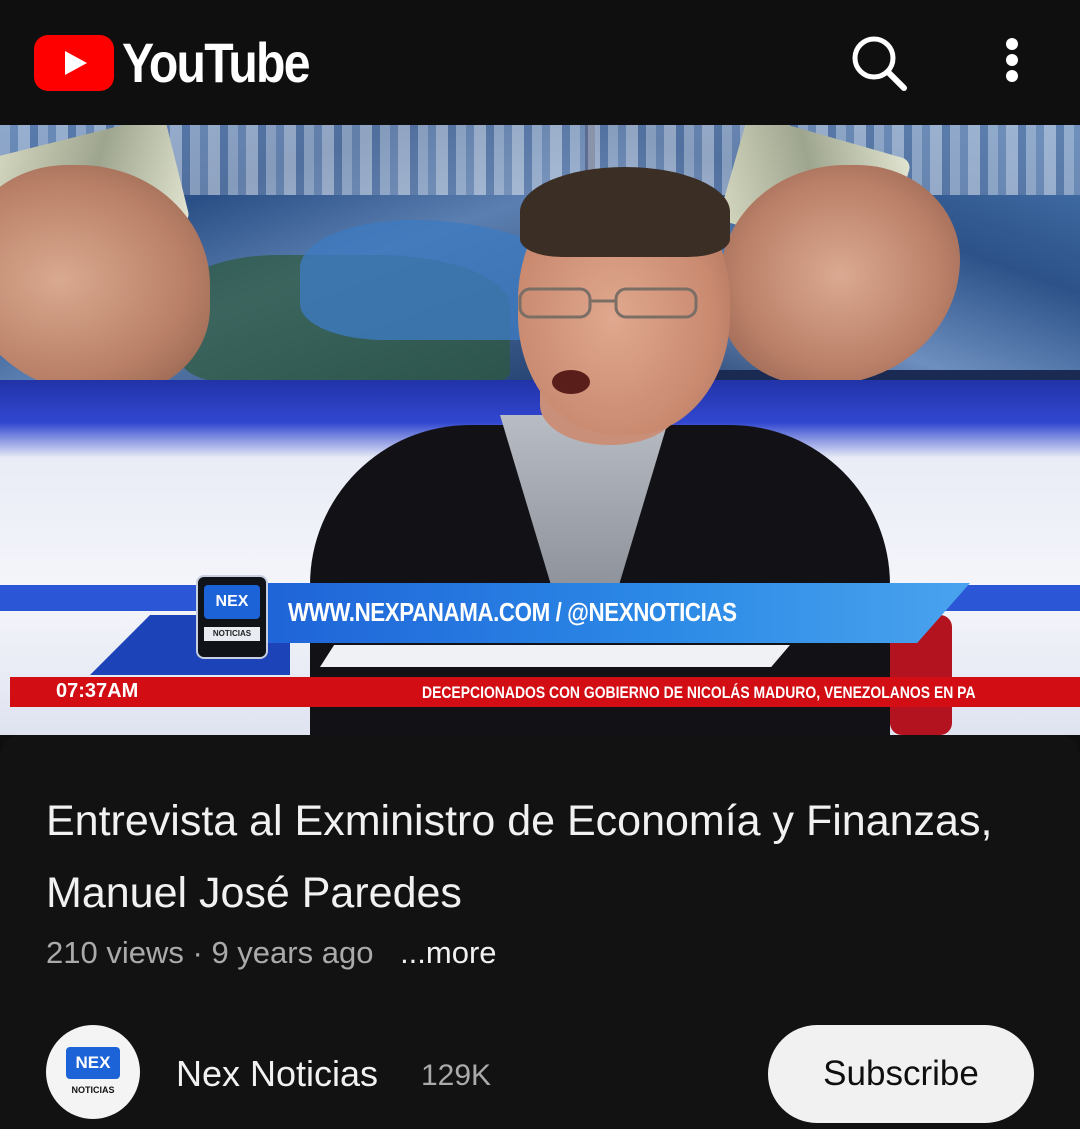 The image size is (1080, 1129). What do you see at coordinates (232, 634) in the screenshot?
I see `nex-badge-subtext: NOTICIAS` at bounding box center [232, 634].